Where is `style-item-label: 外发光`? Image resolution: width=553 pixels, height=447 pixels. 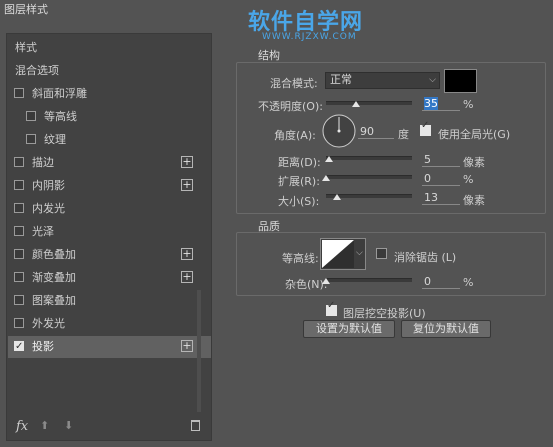 style-item-label: 外发光 is located at coordinates (48, 323).